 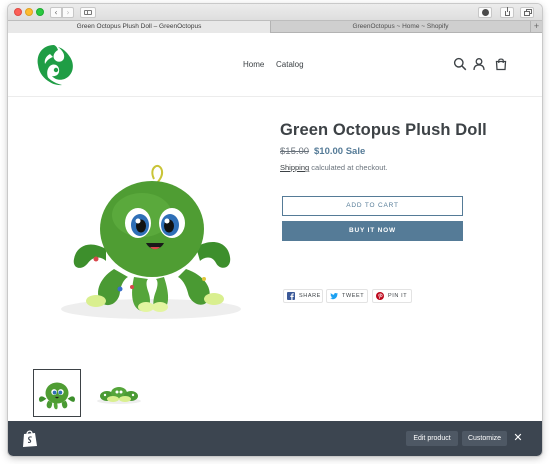 What do you see at coordinates (484, 438) in the screenshot?
I see `customize-button: Customize` at bounding box center [484, 438].